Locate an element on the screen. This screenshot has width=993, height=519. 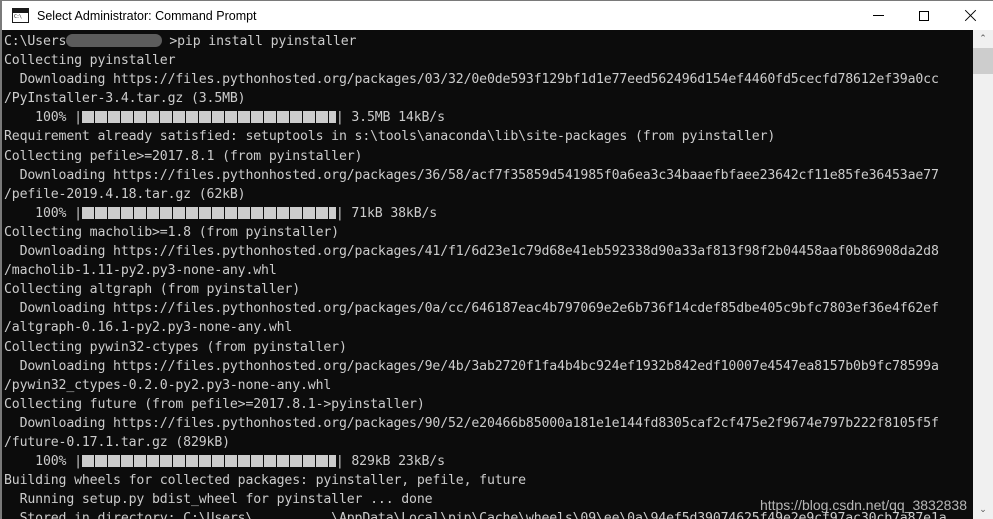
scrollbar-thumb is located at coordinates (983, 61).